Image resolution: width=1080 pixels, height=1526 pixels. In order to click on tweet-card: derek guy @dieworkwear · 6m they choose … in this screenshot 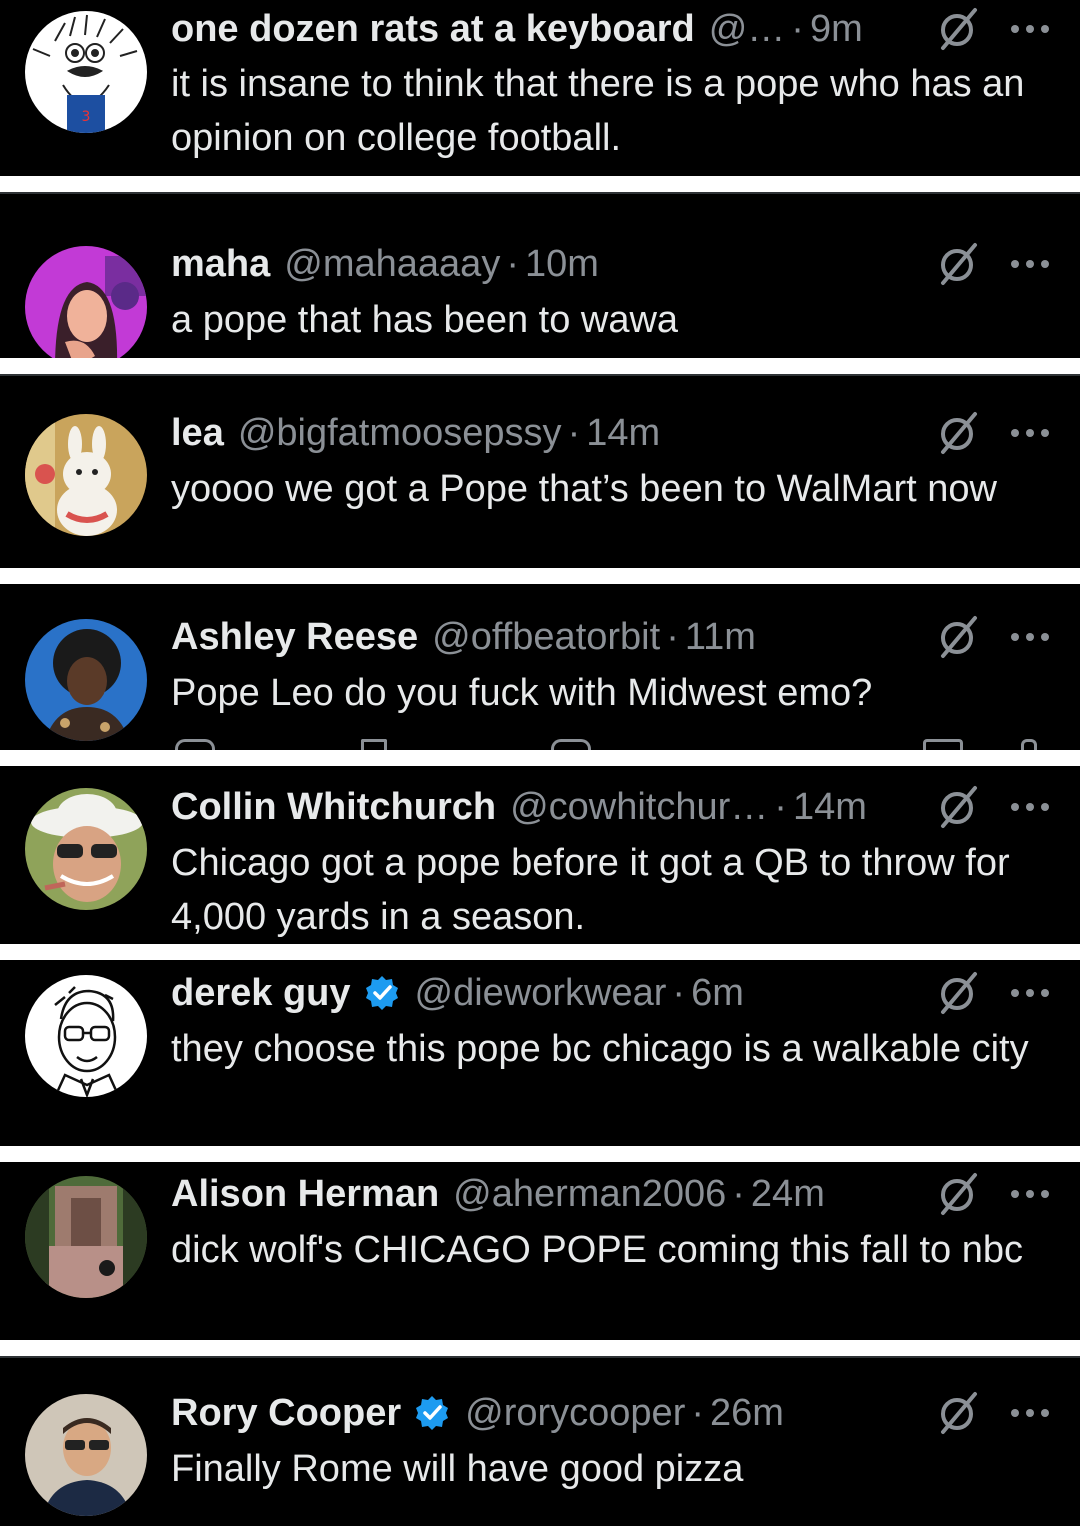, I will do `click(540, 1053)`.